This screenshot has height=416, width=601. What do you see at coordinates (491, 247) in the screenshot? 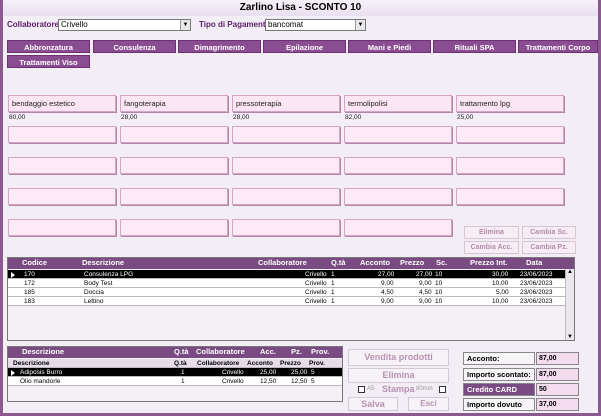
I see `cambia-acconto-button: Cambia Acc.` at bounding box center [491, 247].